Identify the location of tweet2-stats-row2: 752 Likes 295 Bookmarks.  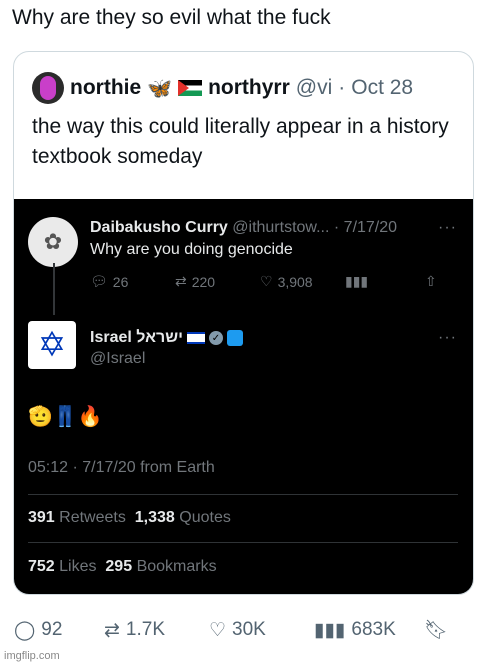
(122, 567).